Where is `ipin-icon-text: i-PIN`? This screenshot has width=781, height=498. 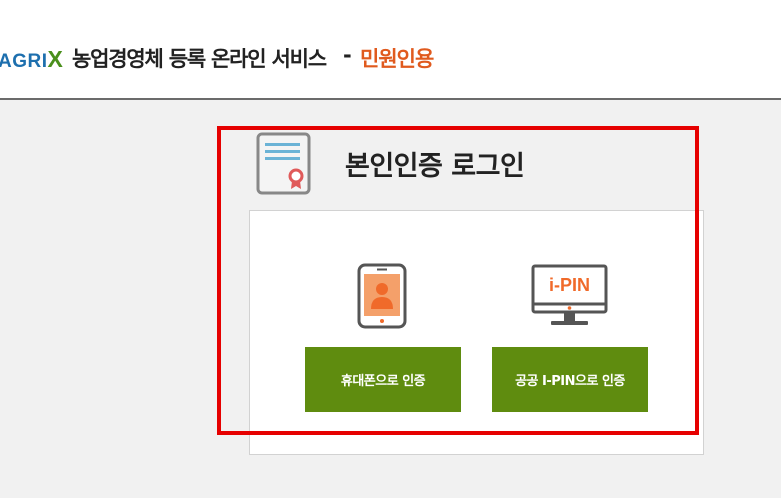 ipin-icon-text: i-PIN is located at coordinates (569, 285).